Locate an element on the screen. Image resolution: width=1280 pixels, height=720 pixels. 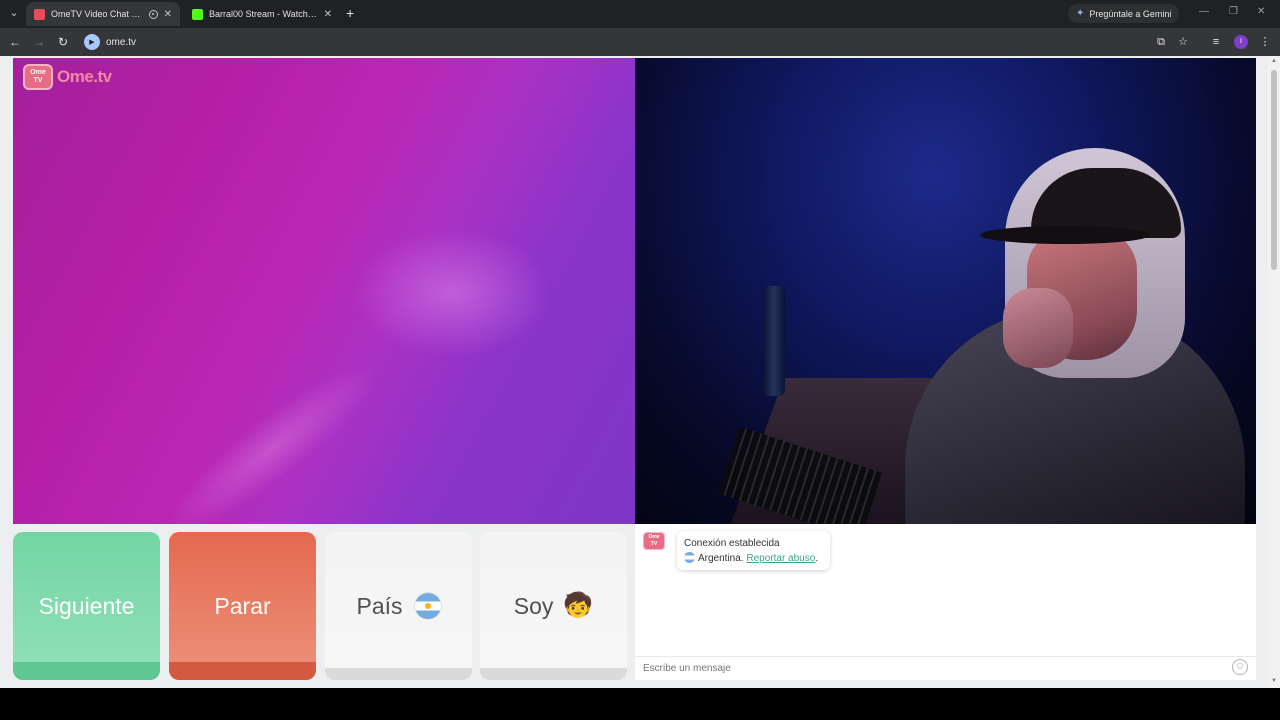
gender-label: Soy is located at coordinates (533, 605).